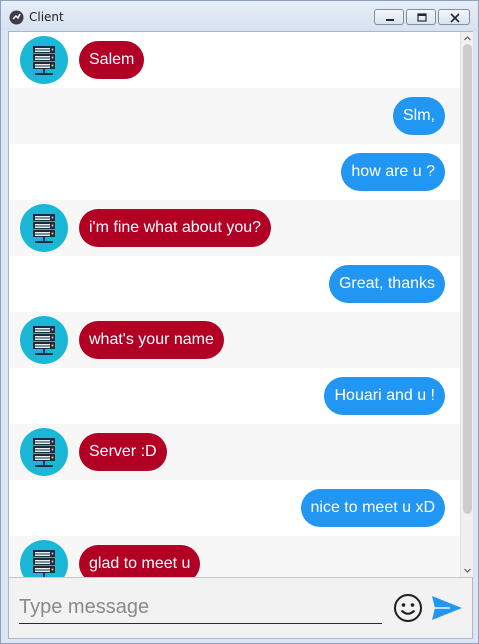 Image resolution: width=479 pixels, height=644 pixels. I want to click on incoming-message: Salem, so click(112, 60).